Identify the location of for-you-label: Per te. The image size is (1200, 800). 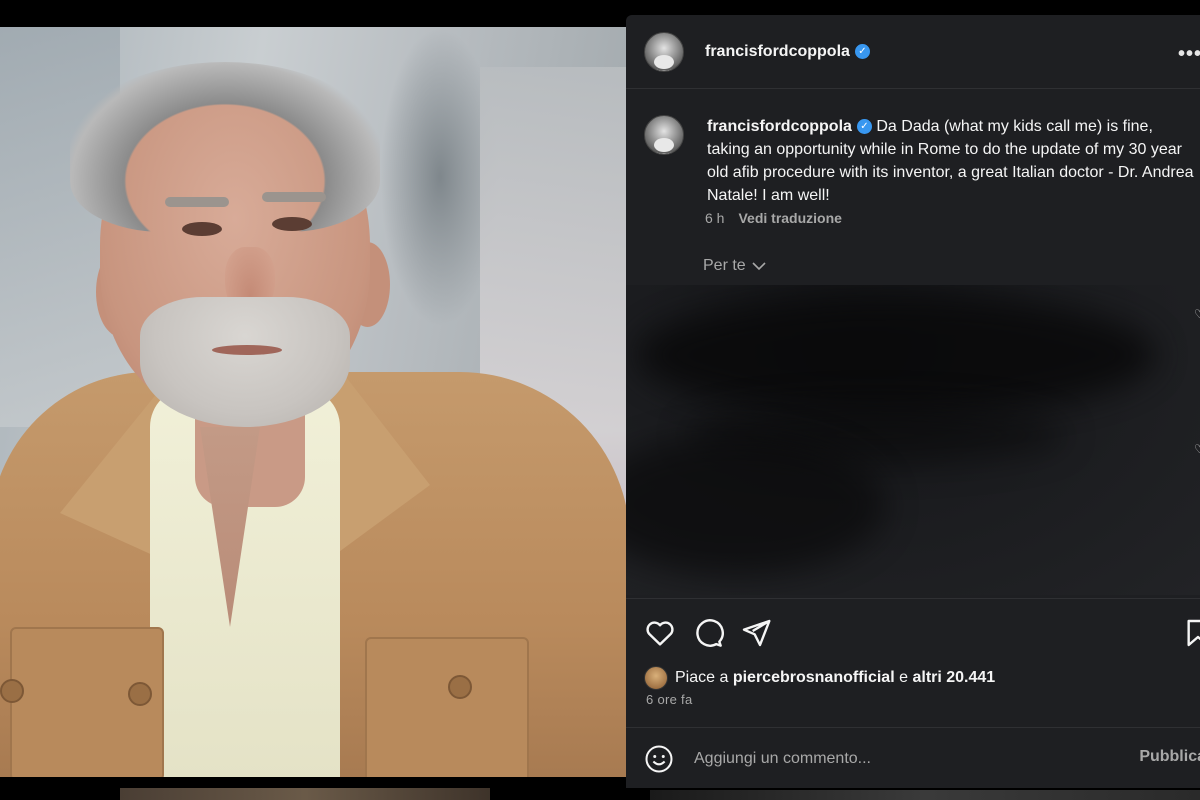
(724, 265).